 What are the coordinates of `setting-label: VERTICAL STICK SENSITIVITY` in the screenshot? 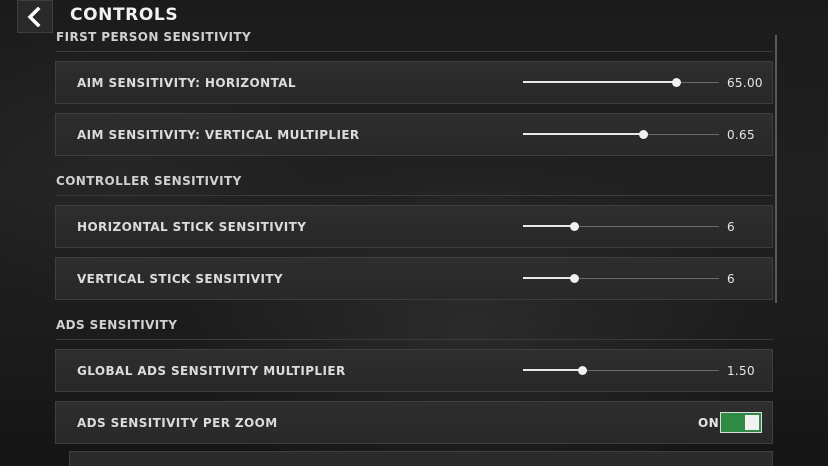 It's located at (180, 279).